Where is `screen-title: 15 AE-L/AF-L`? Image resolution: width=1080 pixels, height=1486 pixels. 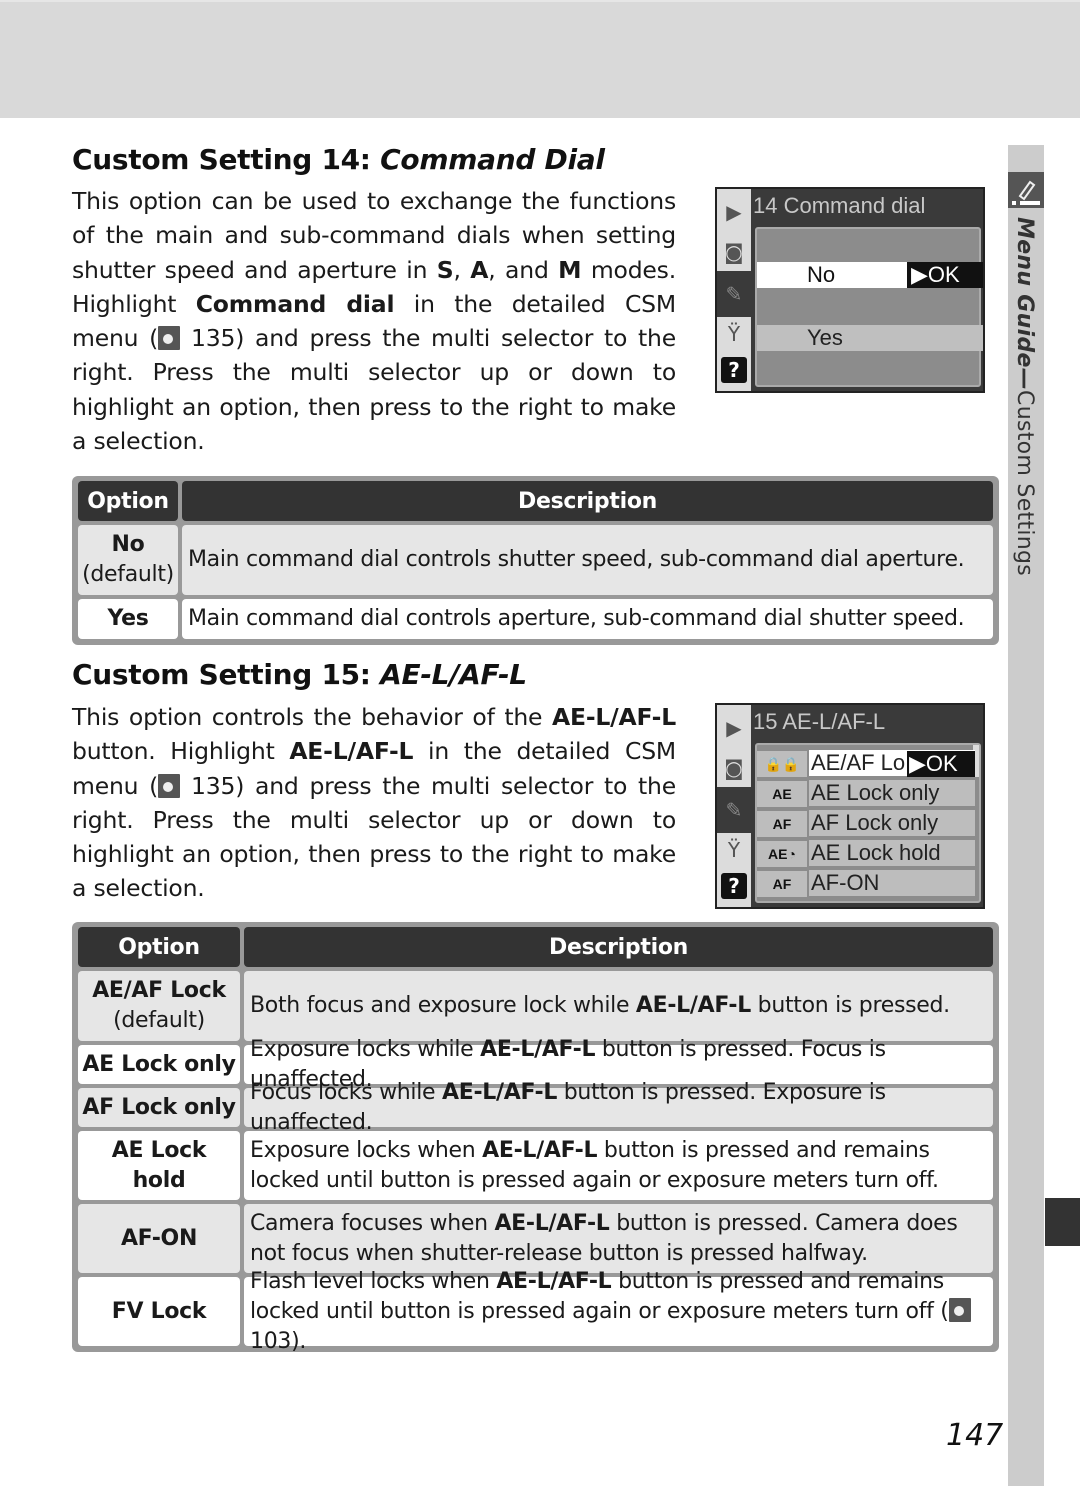
screen-title: 15 AE-L/AF-L is located at coordinates (819, 721).